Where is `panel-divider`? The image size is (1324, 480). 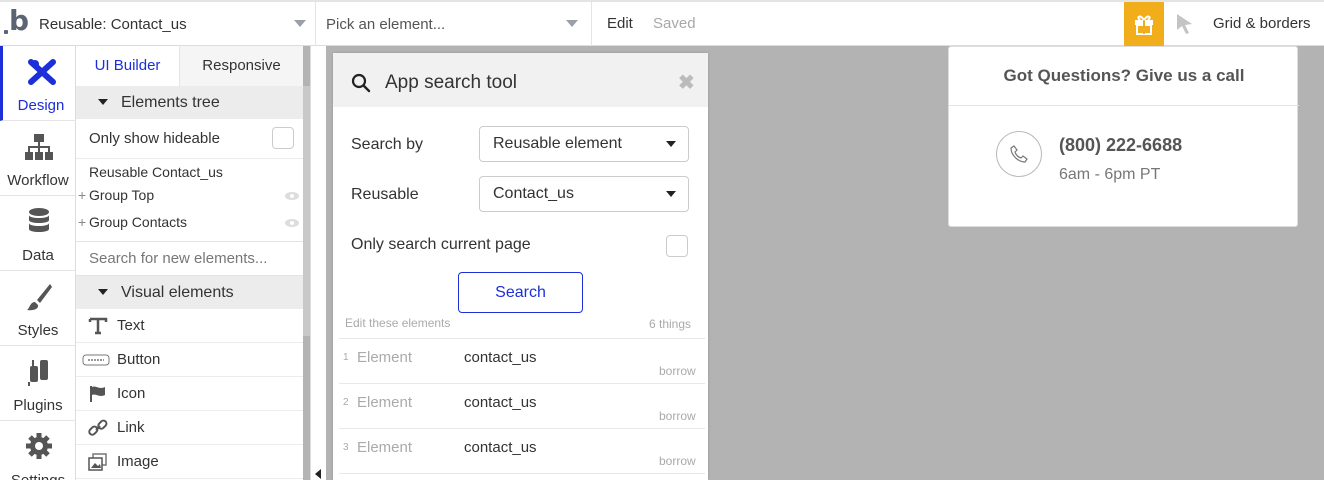
panel-divider is located at coordinates (318, 263).